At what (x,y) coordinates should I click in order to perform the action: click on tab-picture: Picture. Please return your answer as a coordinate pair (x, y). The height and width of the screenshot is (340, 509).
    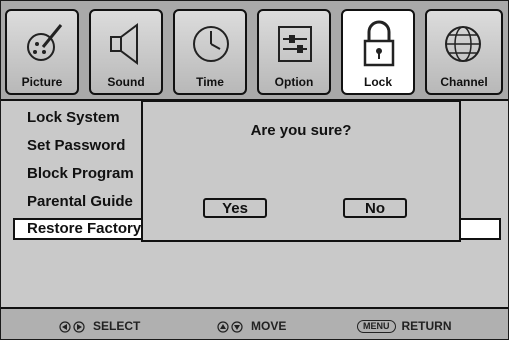
    Looking at the image, I should click on (42, 52).